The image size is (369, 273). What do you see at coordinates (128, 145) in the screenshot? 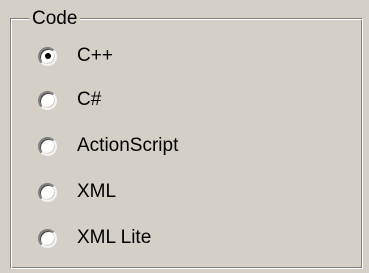
I see `radio-label: ActionScript` at bounding box center [128, 145].